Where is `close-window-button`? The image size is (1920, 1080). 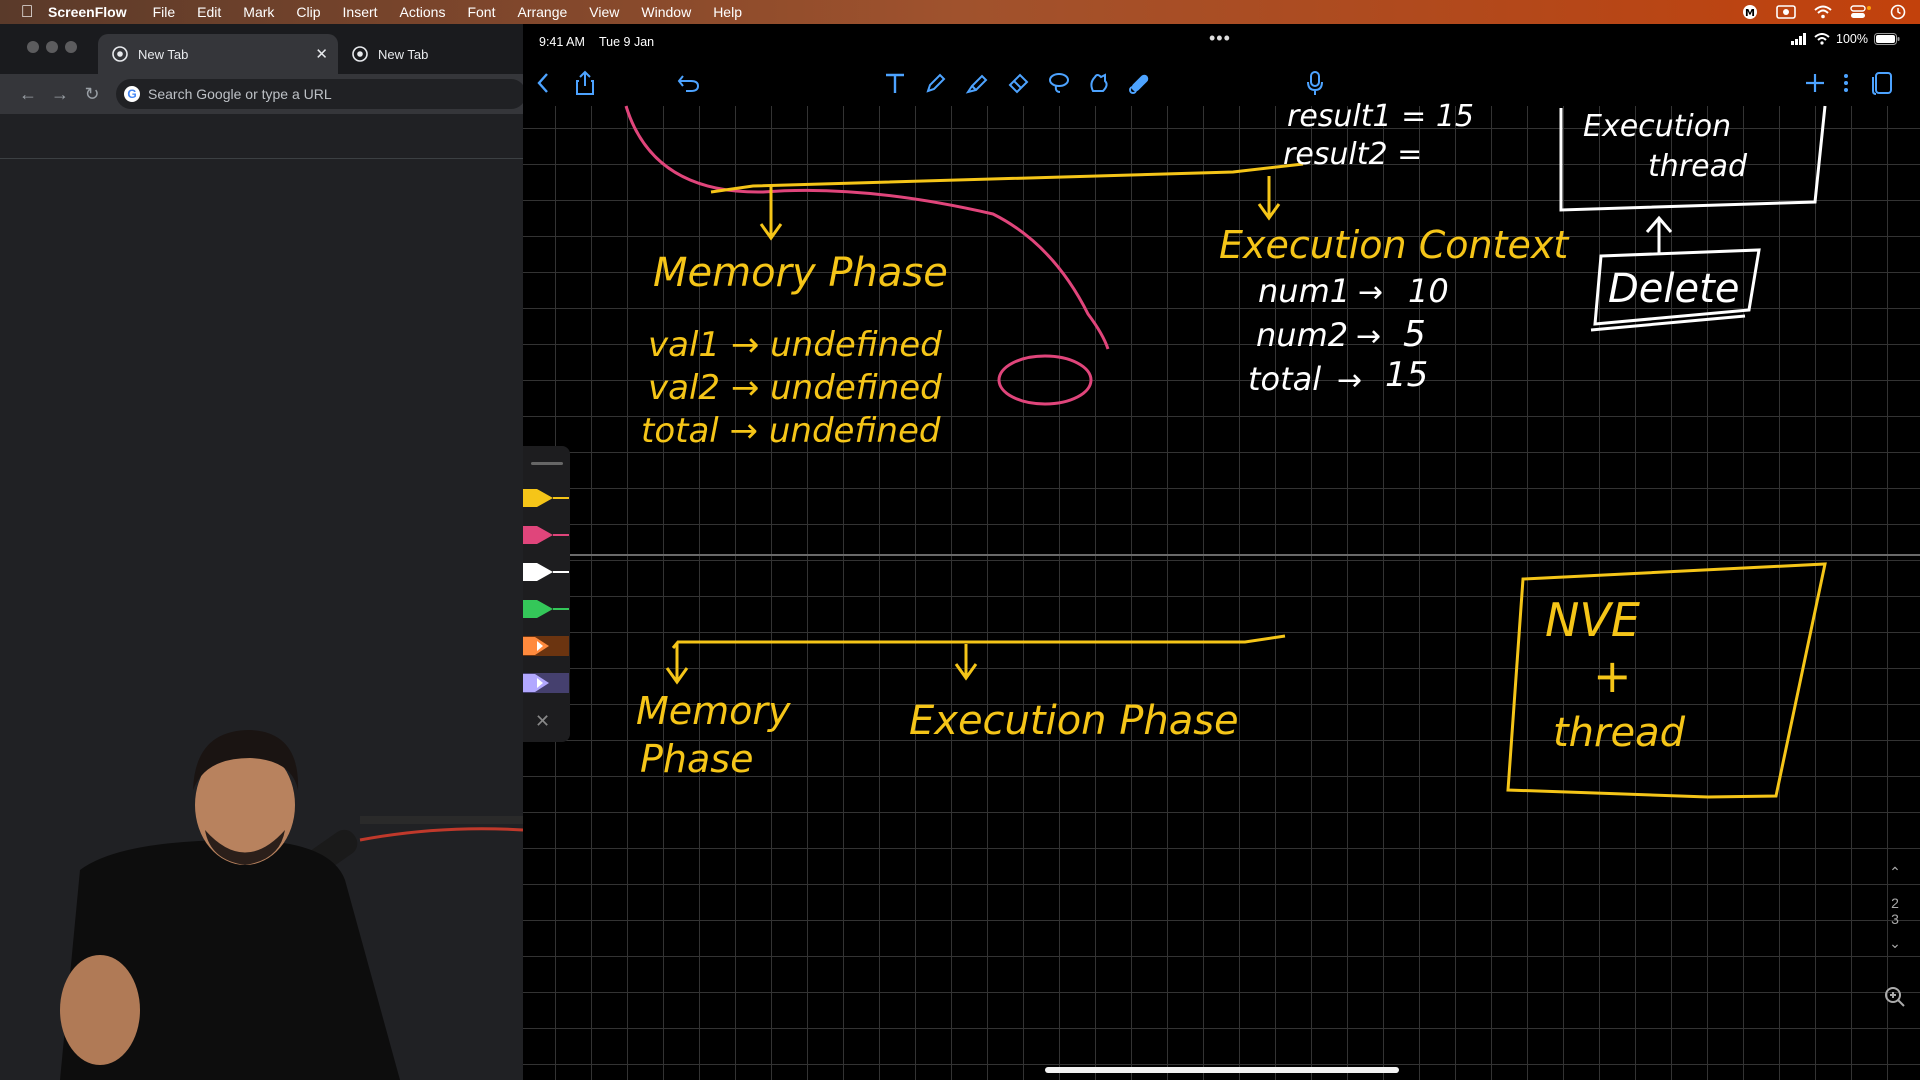 close-window-button is located at coordinates (33, 47).